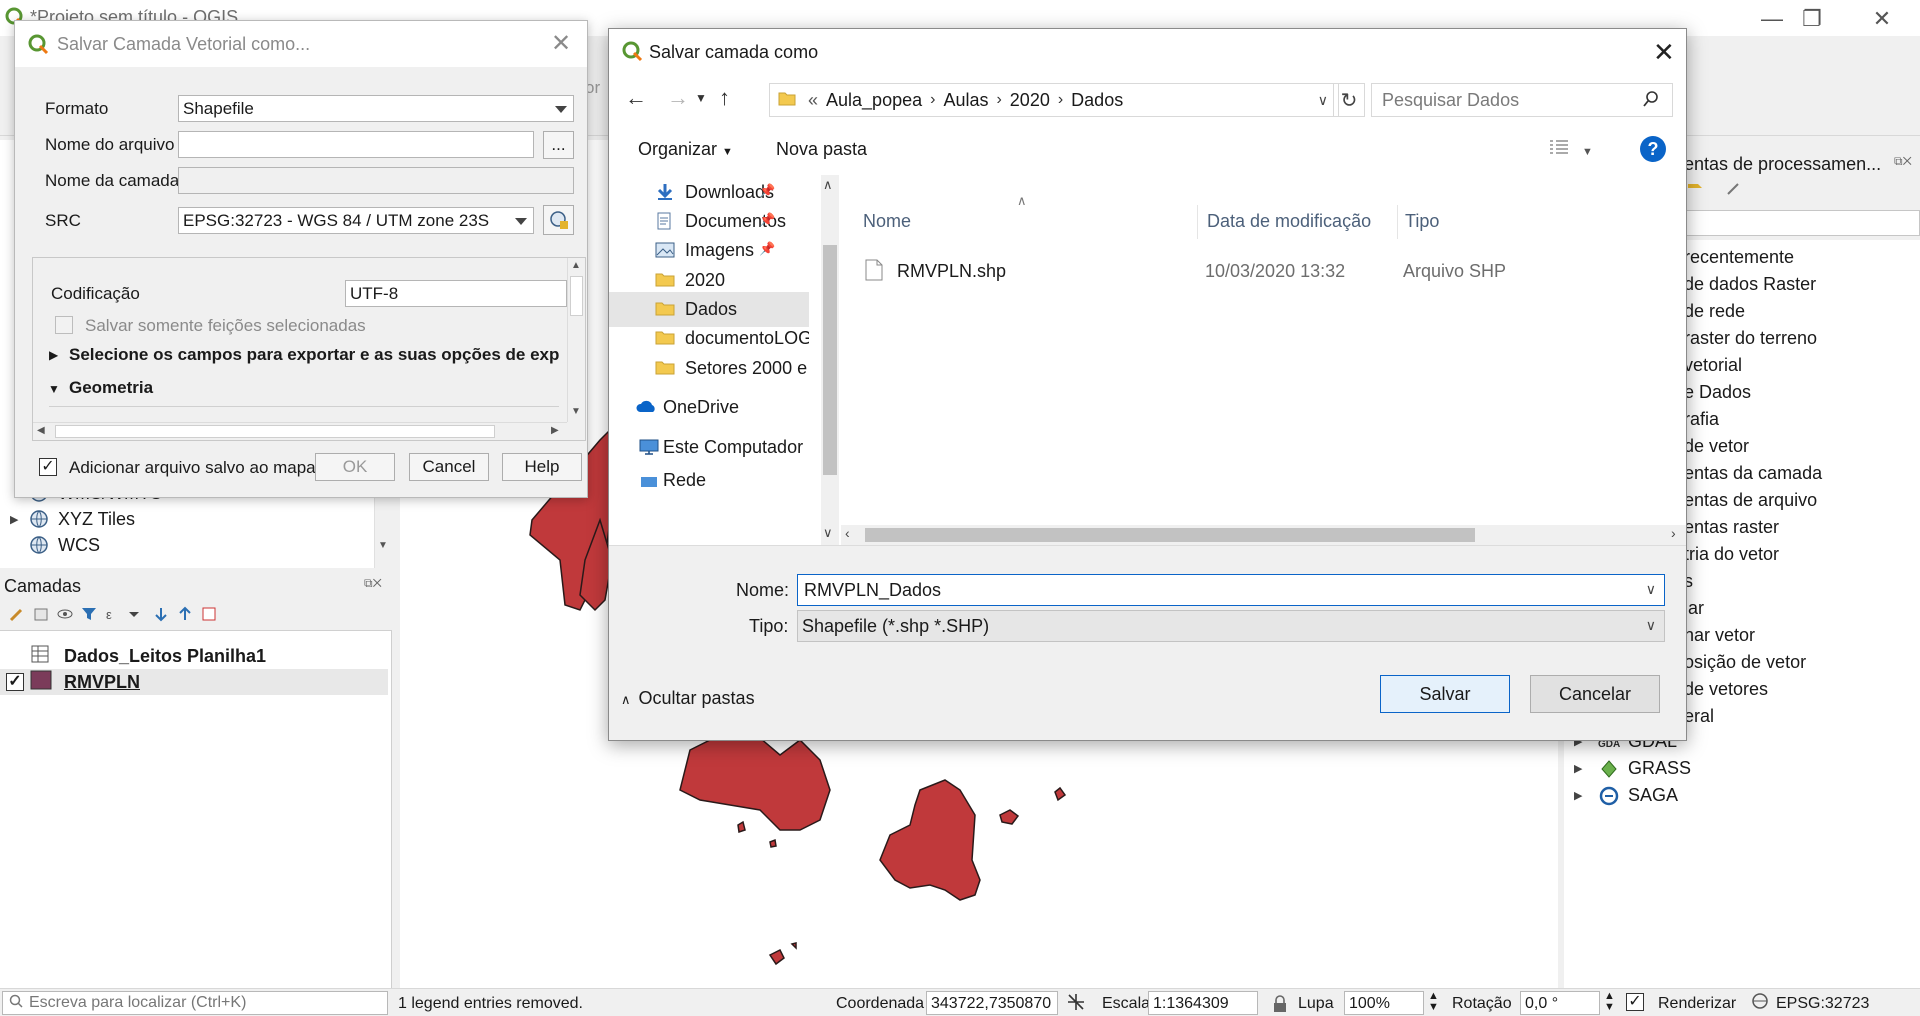  What do you see at coordinates (1812, 19) in the screenshot?
I see `maximize-icon: ❐` at bounding box center [1812, 19].